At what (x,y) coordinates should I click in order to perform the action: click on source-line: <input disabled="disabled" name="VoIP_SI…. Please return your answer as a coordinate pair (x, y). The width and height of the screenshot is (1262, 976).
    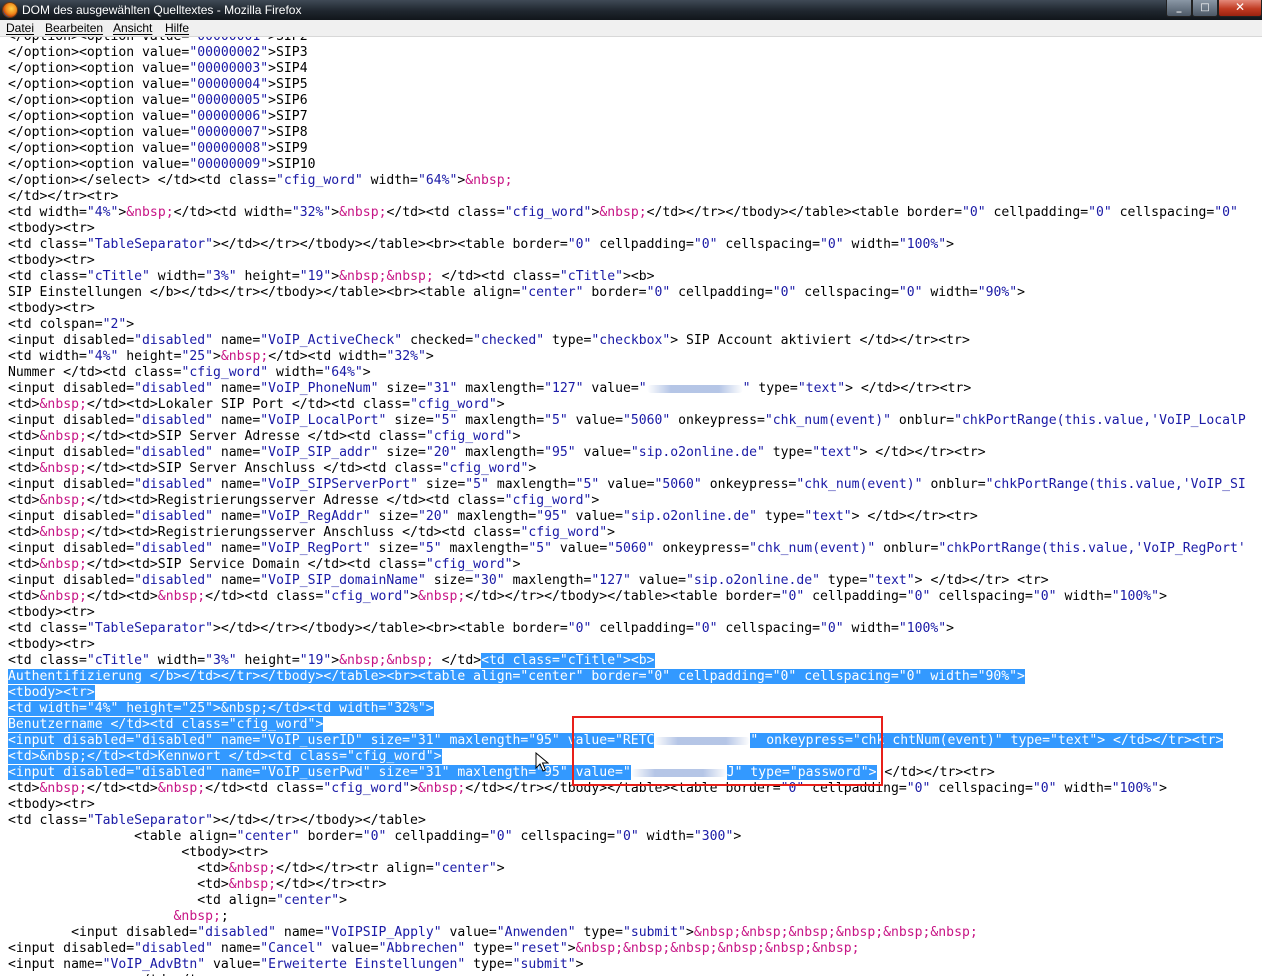
    Looking at the image, I should click on (627, 453).